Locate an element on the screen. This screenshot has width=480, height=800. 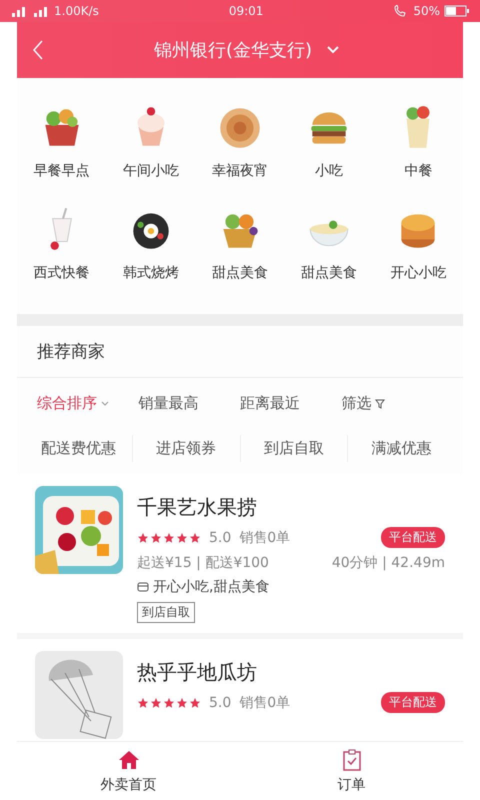
filter-icon is located at coordinates (379, 403).